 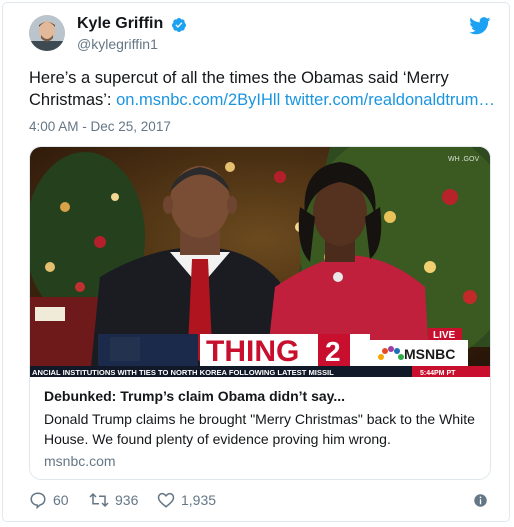 What do you see at coordinates (429, 354) in the screenshot?
I see `network-logo: MSNBC` at bounding box center [429, 354].